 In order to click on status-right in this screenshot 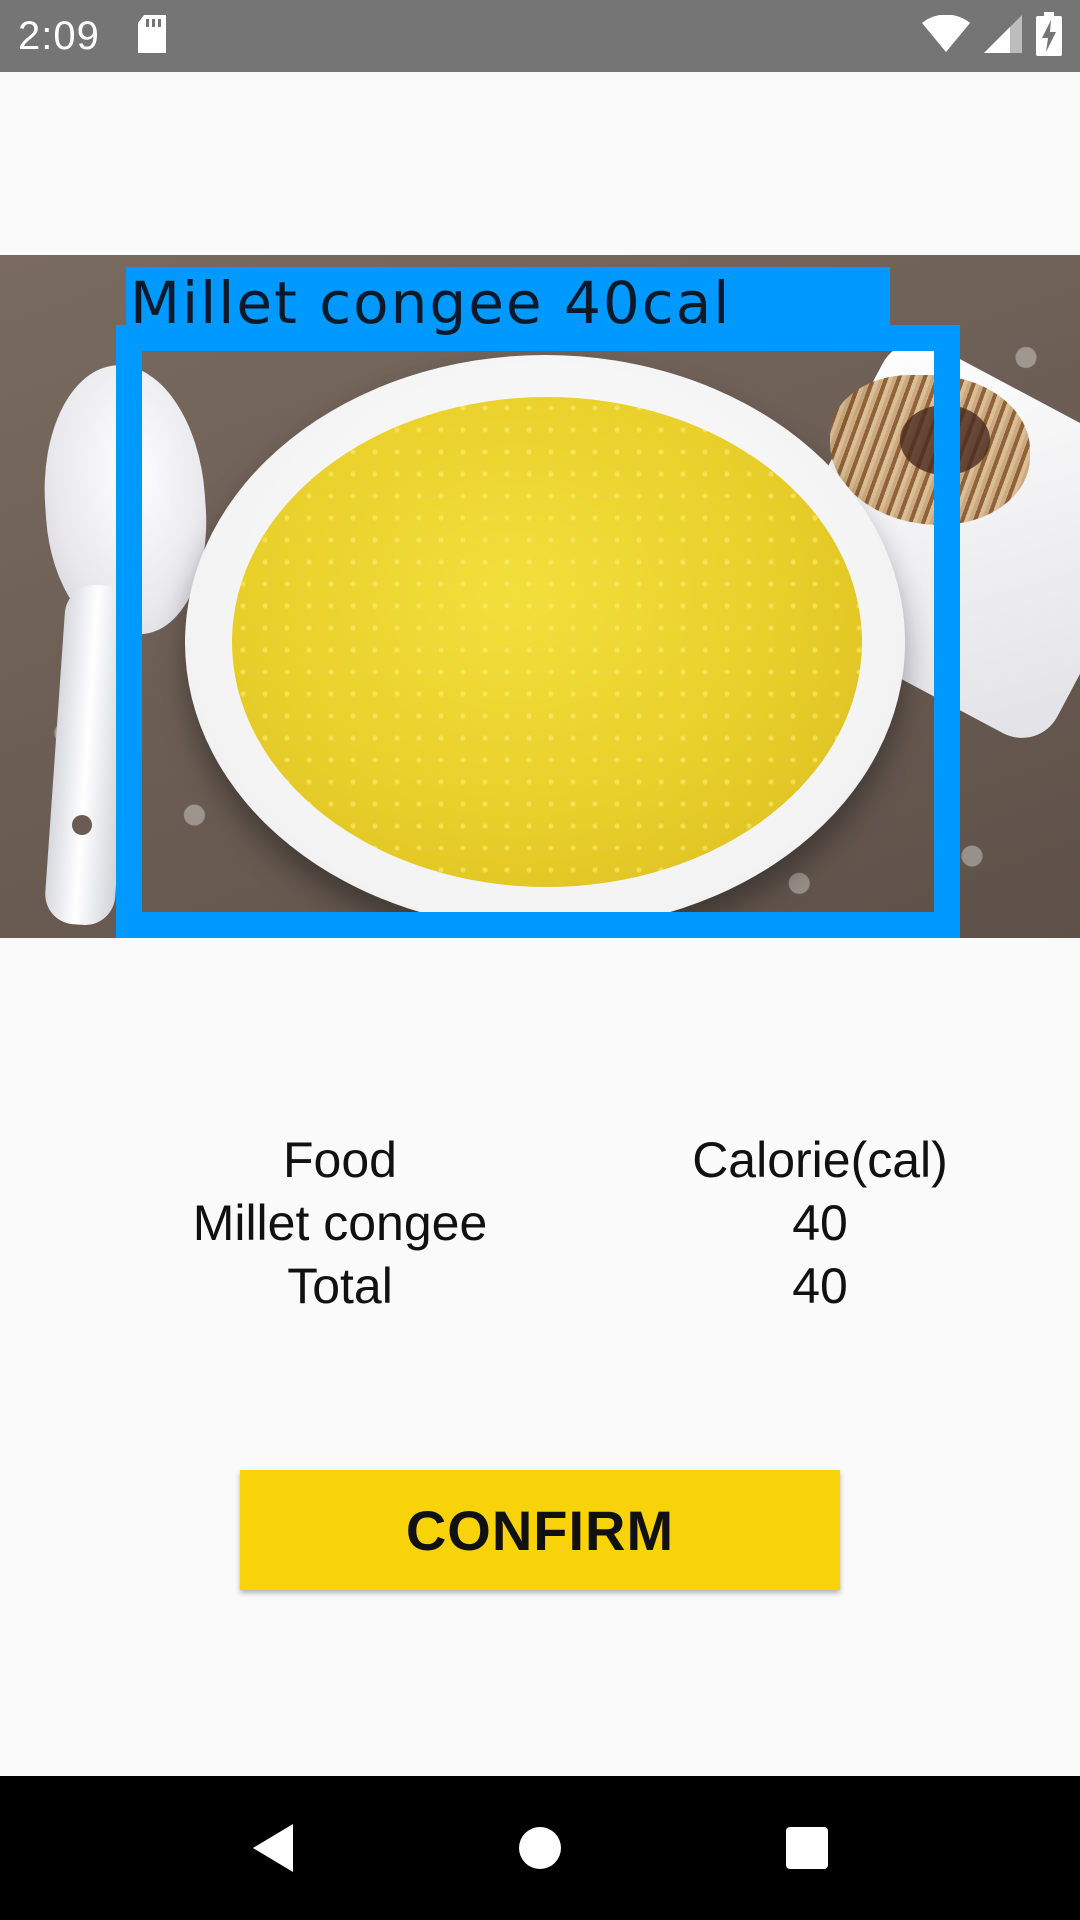, I will do `click(992, 36)`.